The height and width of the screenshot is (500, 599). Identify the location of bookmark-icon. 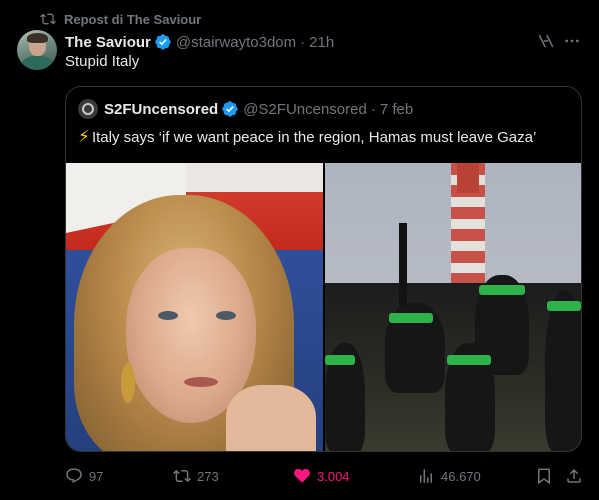
(544, 476).